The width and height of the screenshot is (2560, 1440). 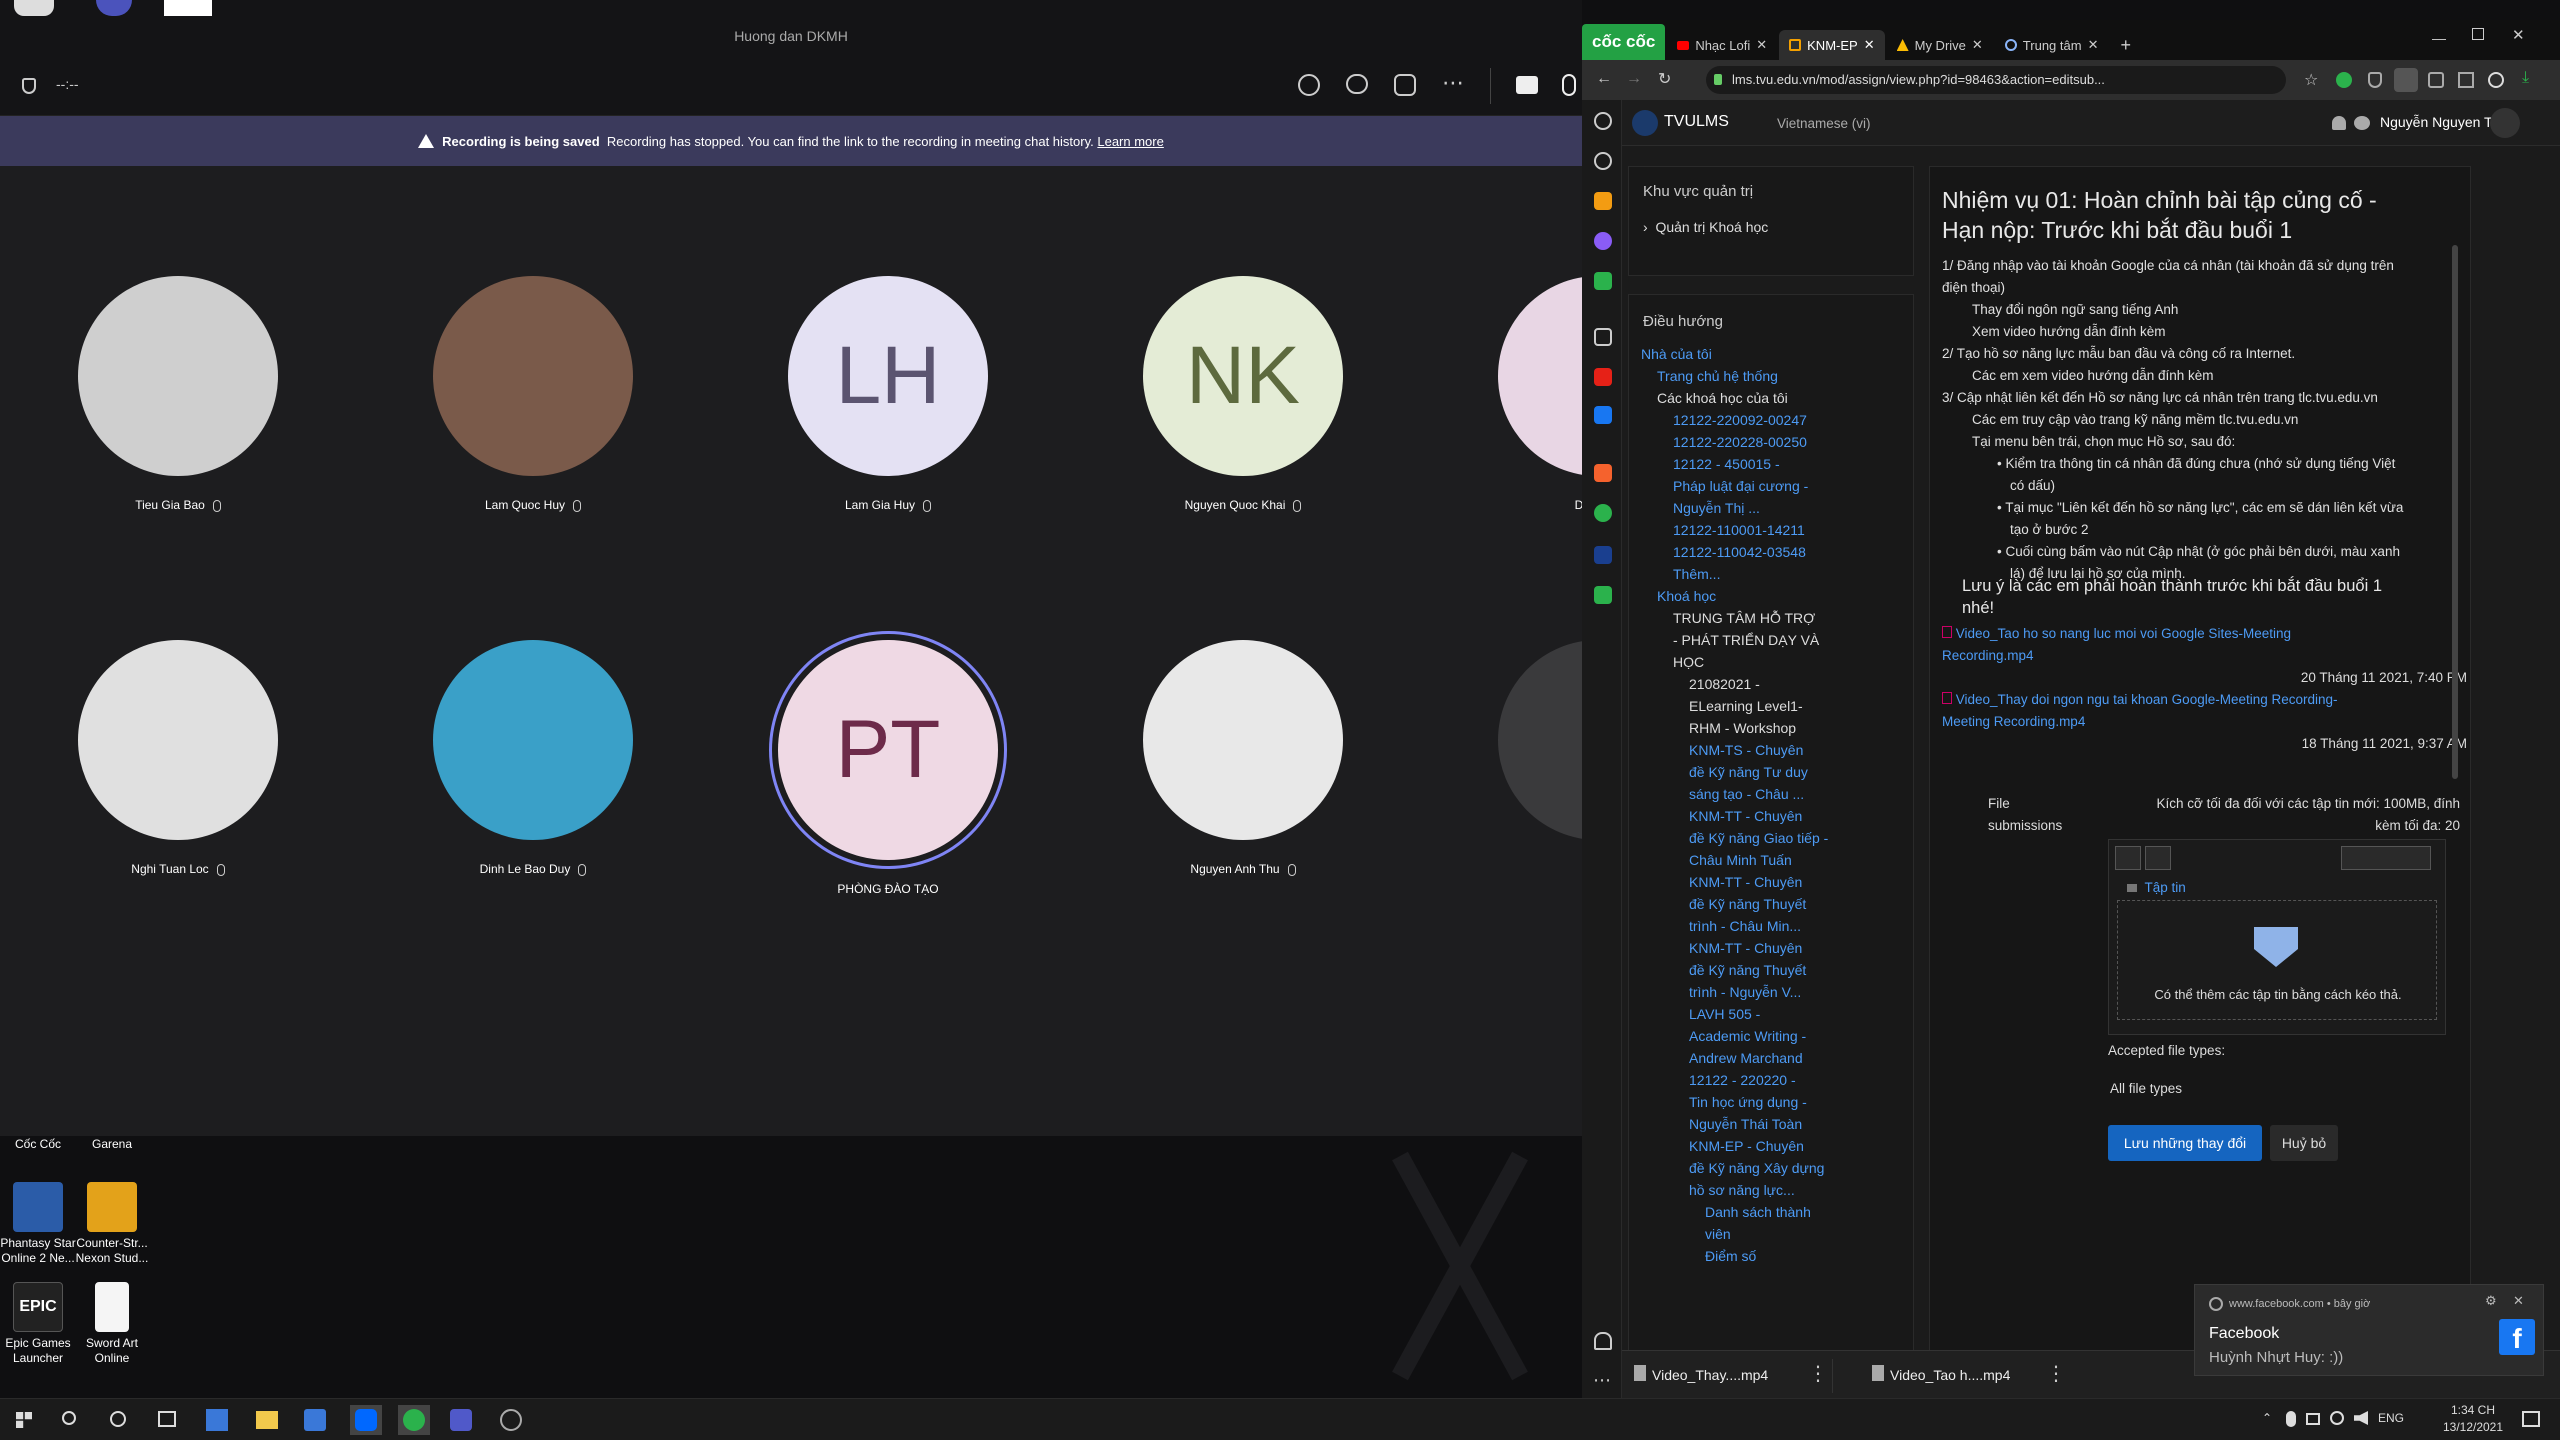 What do you see at coordinates (1776, 1080) in the screenshot?
I see `nav-item: 12122 - 220220 -` at bounding box center [1776, 1080].